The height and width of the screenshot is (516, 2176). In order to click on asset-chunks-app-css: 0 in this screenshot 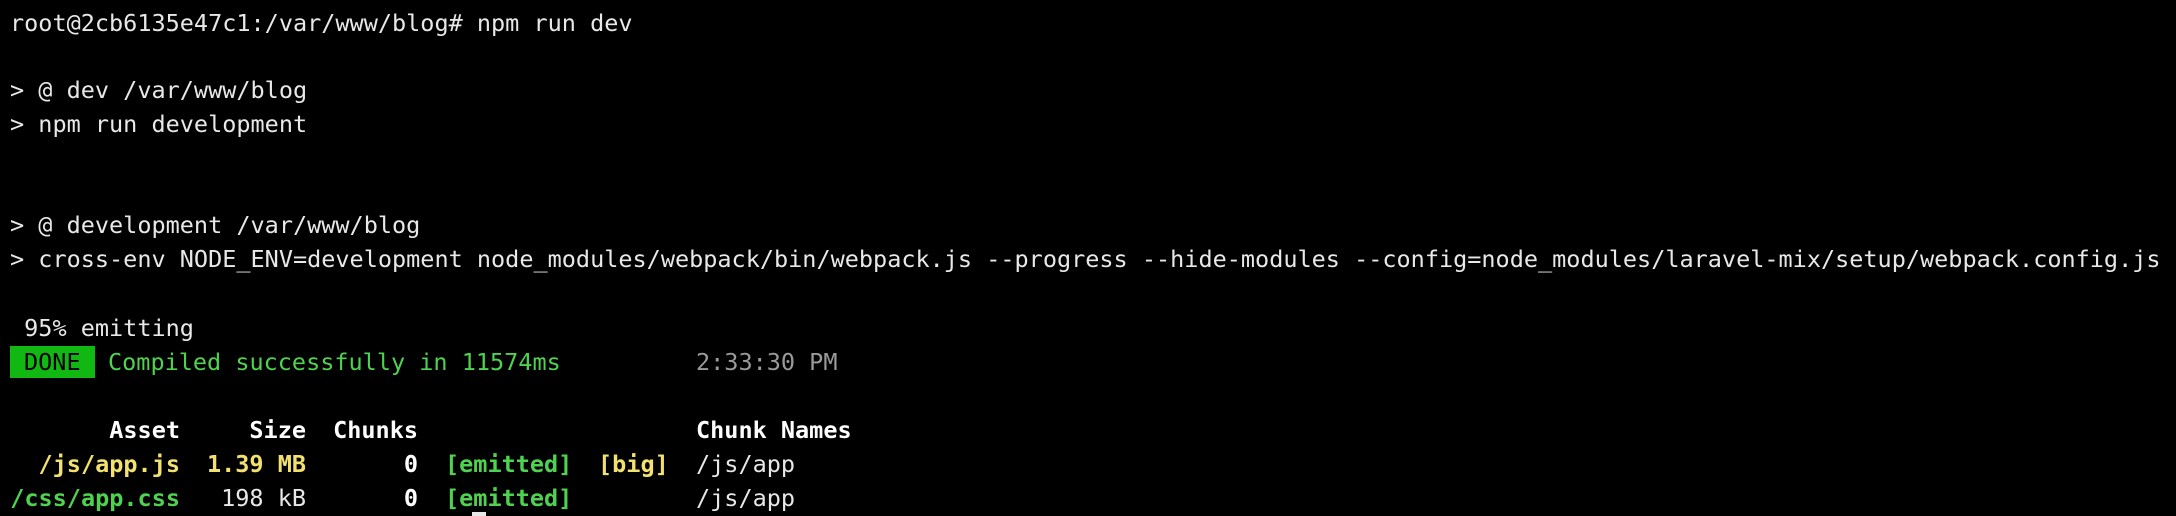, I will do `click(410, 498)`.